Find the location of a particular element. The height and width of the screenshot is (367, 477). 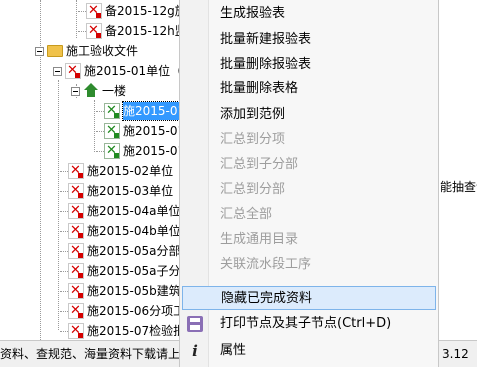

background-text: 能抽查记 is located at coordinates (458, 187).